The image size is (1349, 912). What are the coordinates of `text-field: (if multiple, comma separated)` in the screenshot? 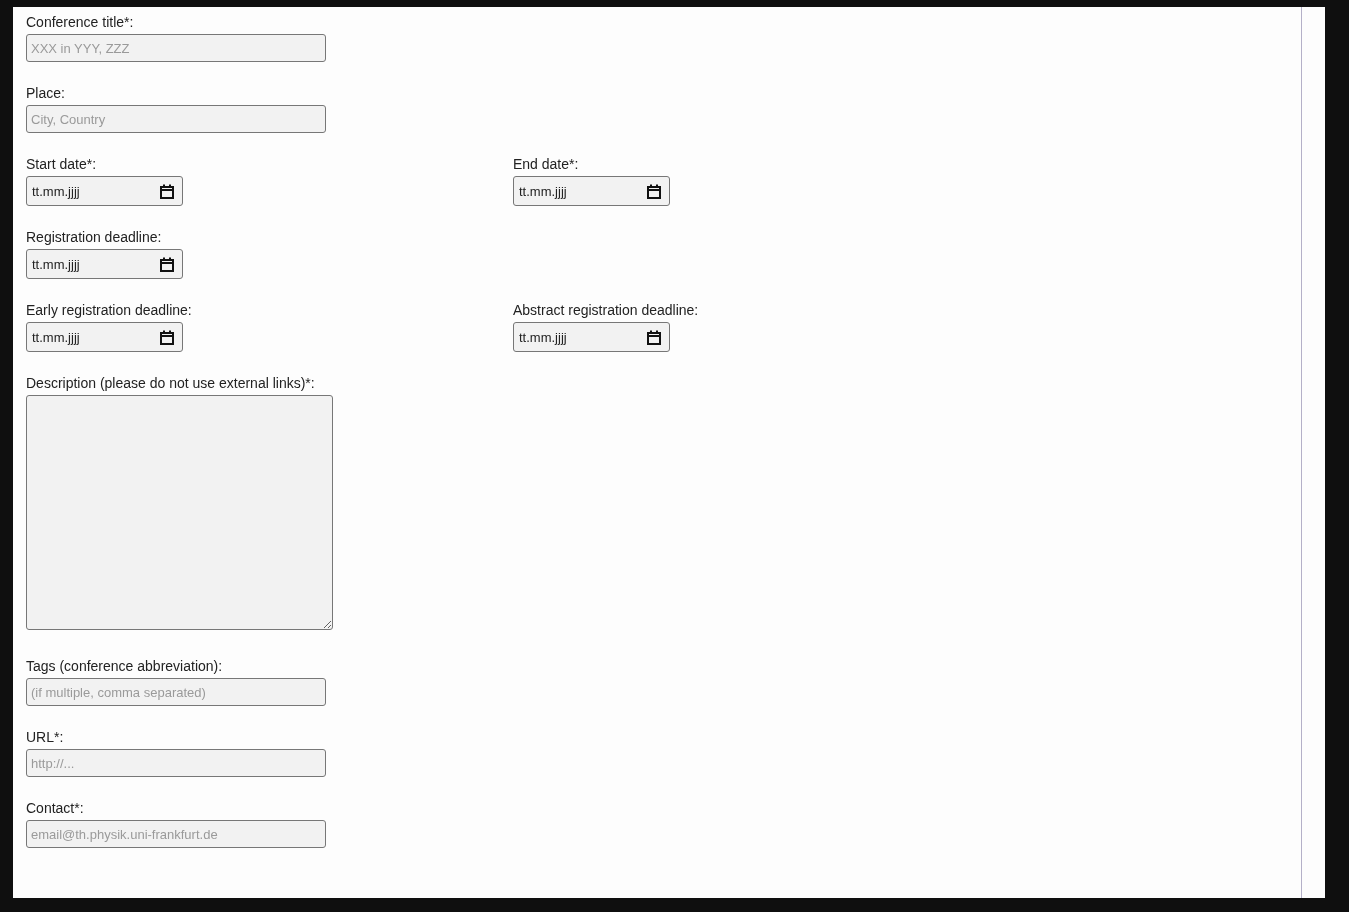 It's located at (176, 692).